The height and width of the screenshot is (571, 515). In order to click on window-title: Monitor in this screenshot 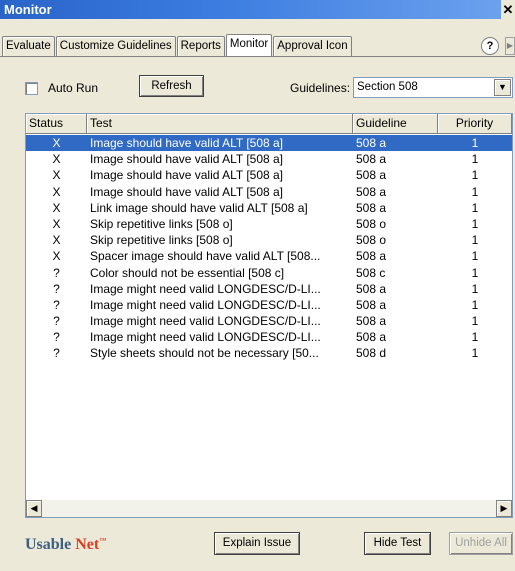, I will do `click(257, 9)`.